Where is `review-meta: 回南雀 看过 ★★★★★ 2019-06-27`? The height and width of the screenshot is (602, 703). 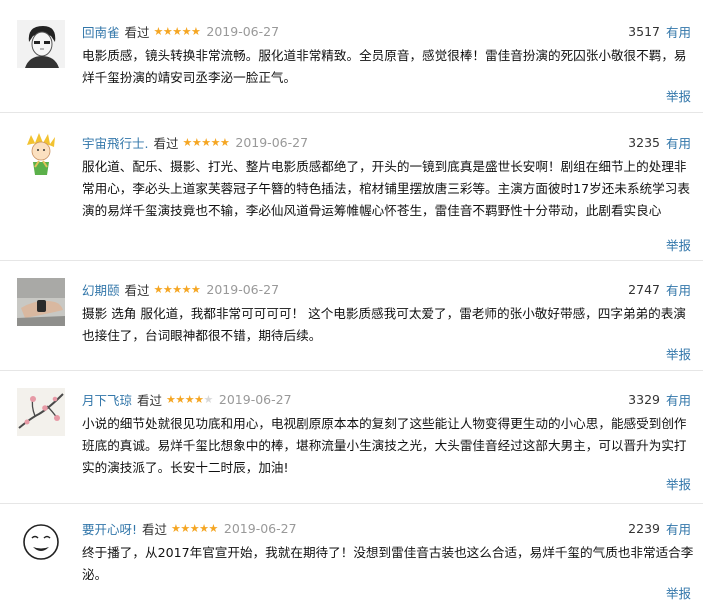 review-meta: 回南雀 看过 ★★★★★ 2019-06-27 is located at coordinates (180, 31).